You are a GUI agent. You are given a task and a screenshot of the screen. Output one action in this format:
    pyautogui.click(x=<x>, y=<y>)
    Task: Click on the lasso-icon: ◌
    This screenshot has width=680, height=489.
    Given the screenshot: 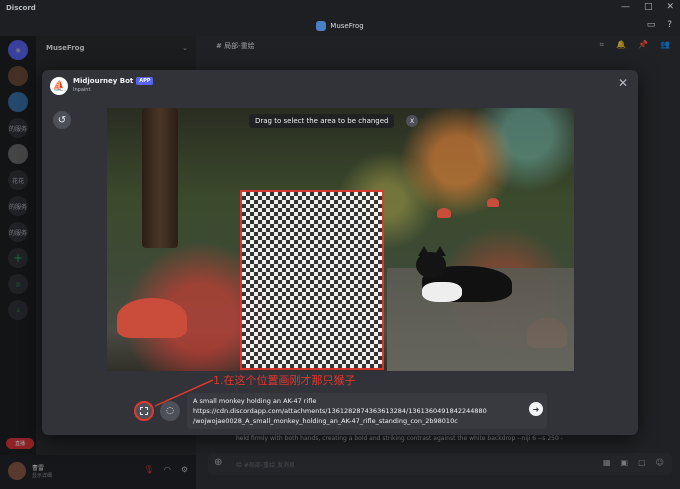 What is the action you would take?
    pyautogui.click(x=170, y=411)
    